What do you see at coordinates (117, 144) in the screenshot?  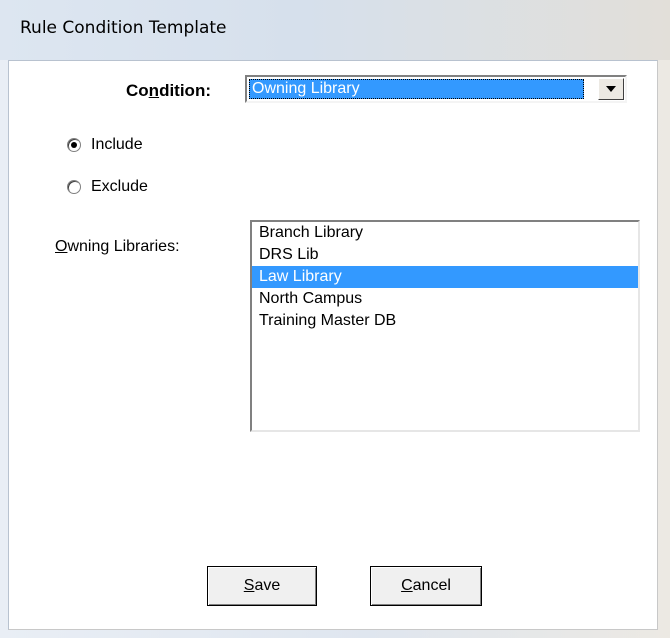 I see `radio-include-label: Include` at bounding box center [117, 144].